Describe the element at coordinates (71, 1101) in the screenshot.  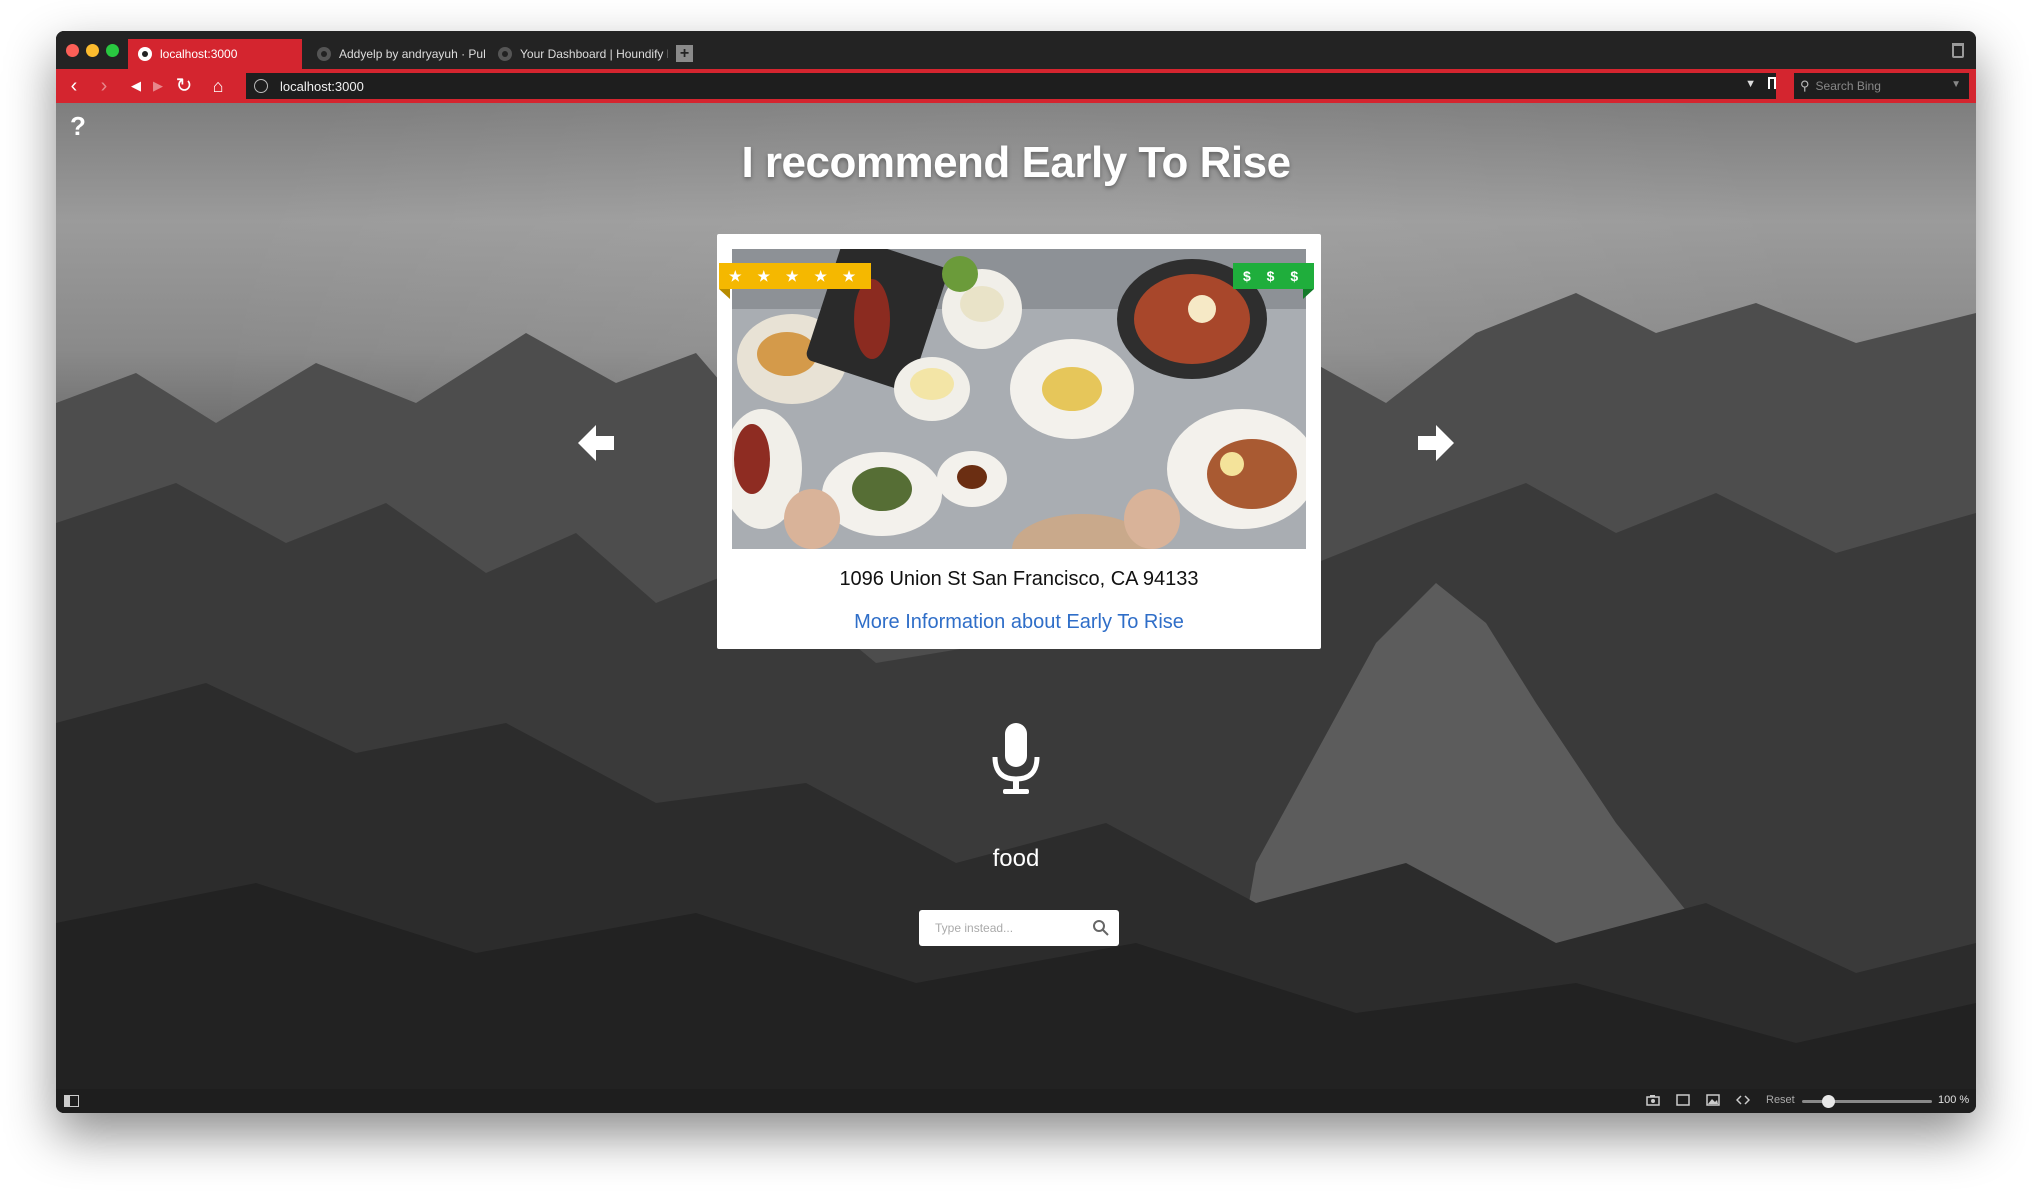
I see `panel-toggle-icon` at that location.